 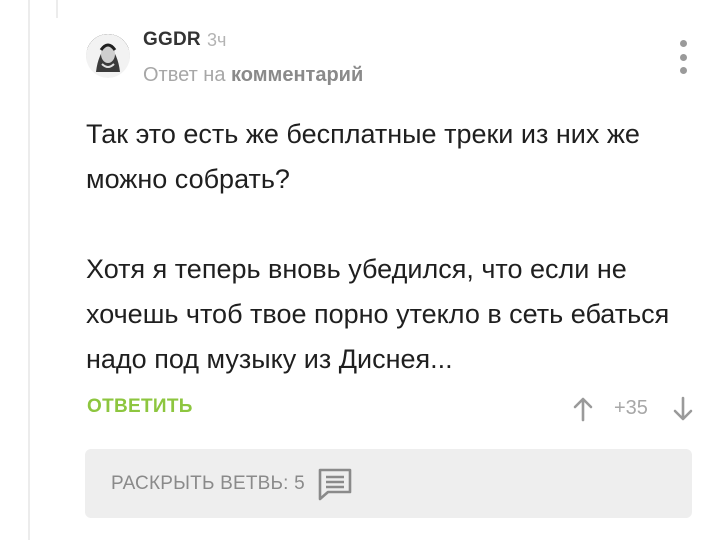 What do you see at coordinates (683, 57) in the screenshot?
I see `more-vertical-icon` at bounding box center [683, 57].